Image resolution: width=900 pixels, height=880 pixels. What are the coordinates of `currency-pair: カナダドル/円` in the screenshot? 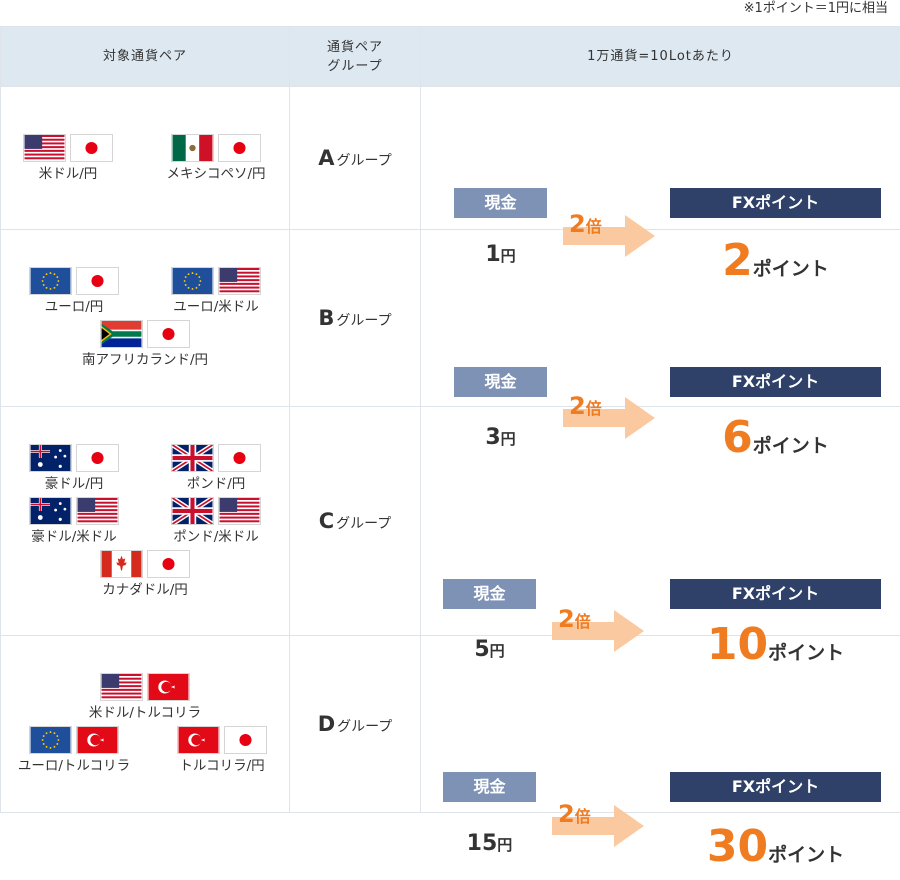 It's located at (145, 574).